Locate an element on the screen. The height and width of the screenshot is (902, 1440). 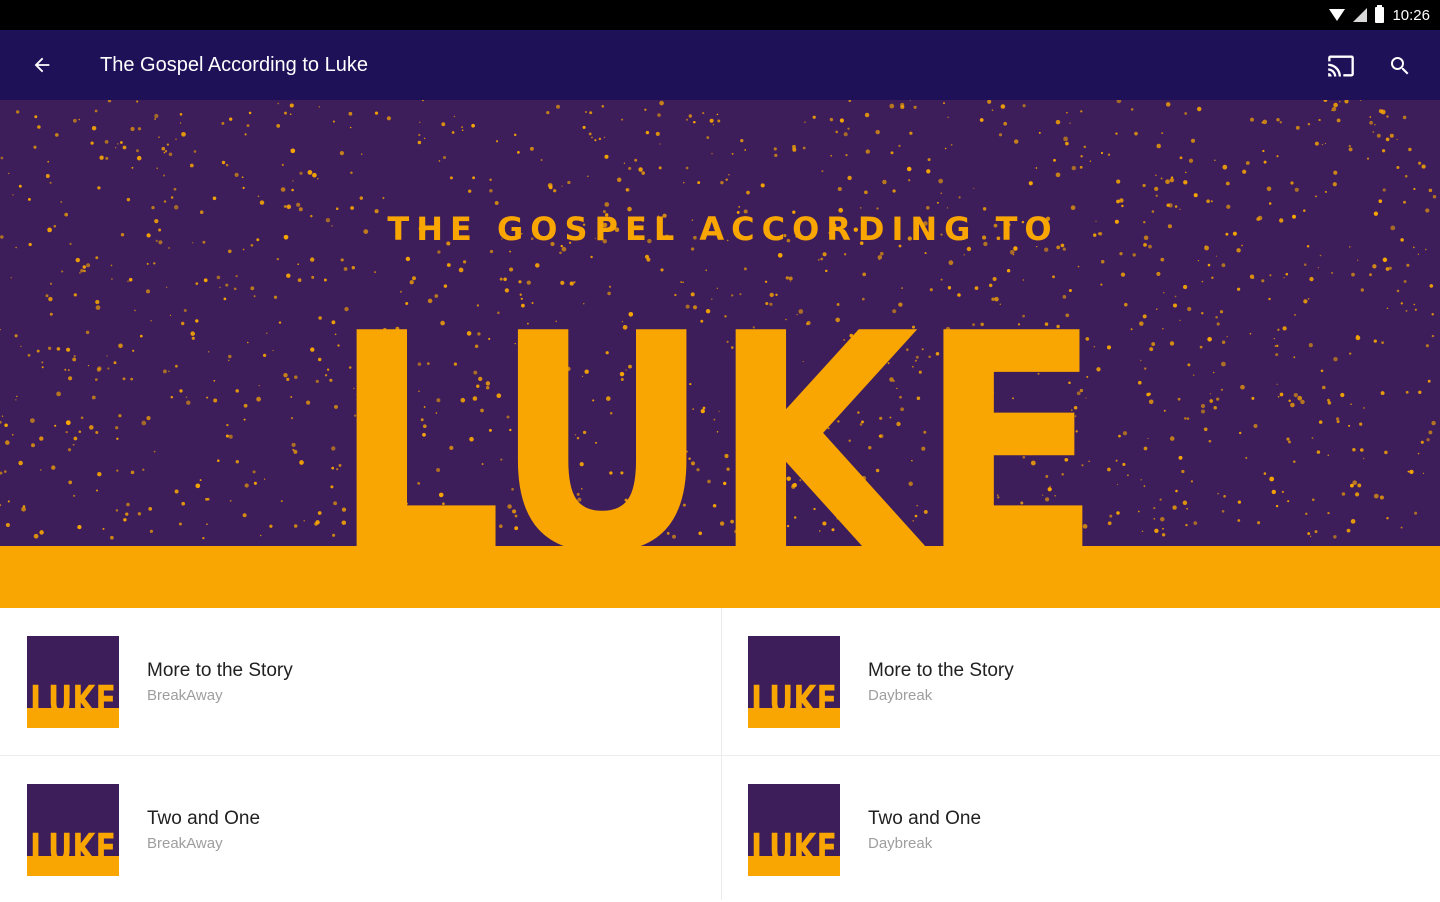
search-button is located at coordinates (1400, 66).